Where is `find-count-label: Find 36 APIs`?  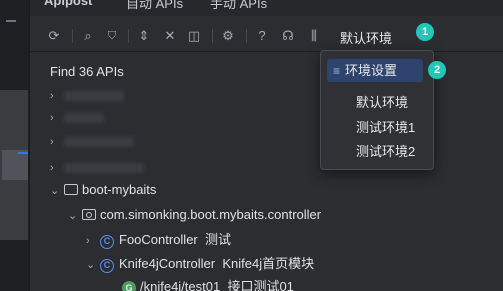
find-count-label: Find 36 APIs is located at coordinates (87, 71).